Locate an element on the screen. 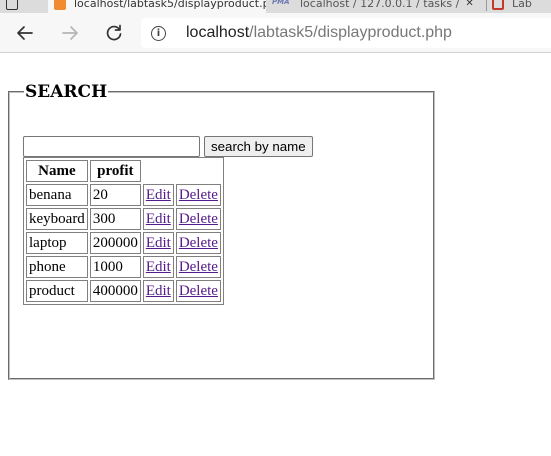 Image resolution: width=551 pixels, height=456 pixels. tab-actions is located at coordinates (24, 6).